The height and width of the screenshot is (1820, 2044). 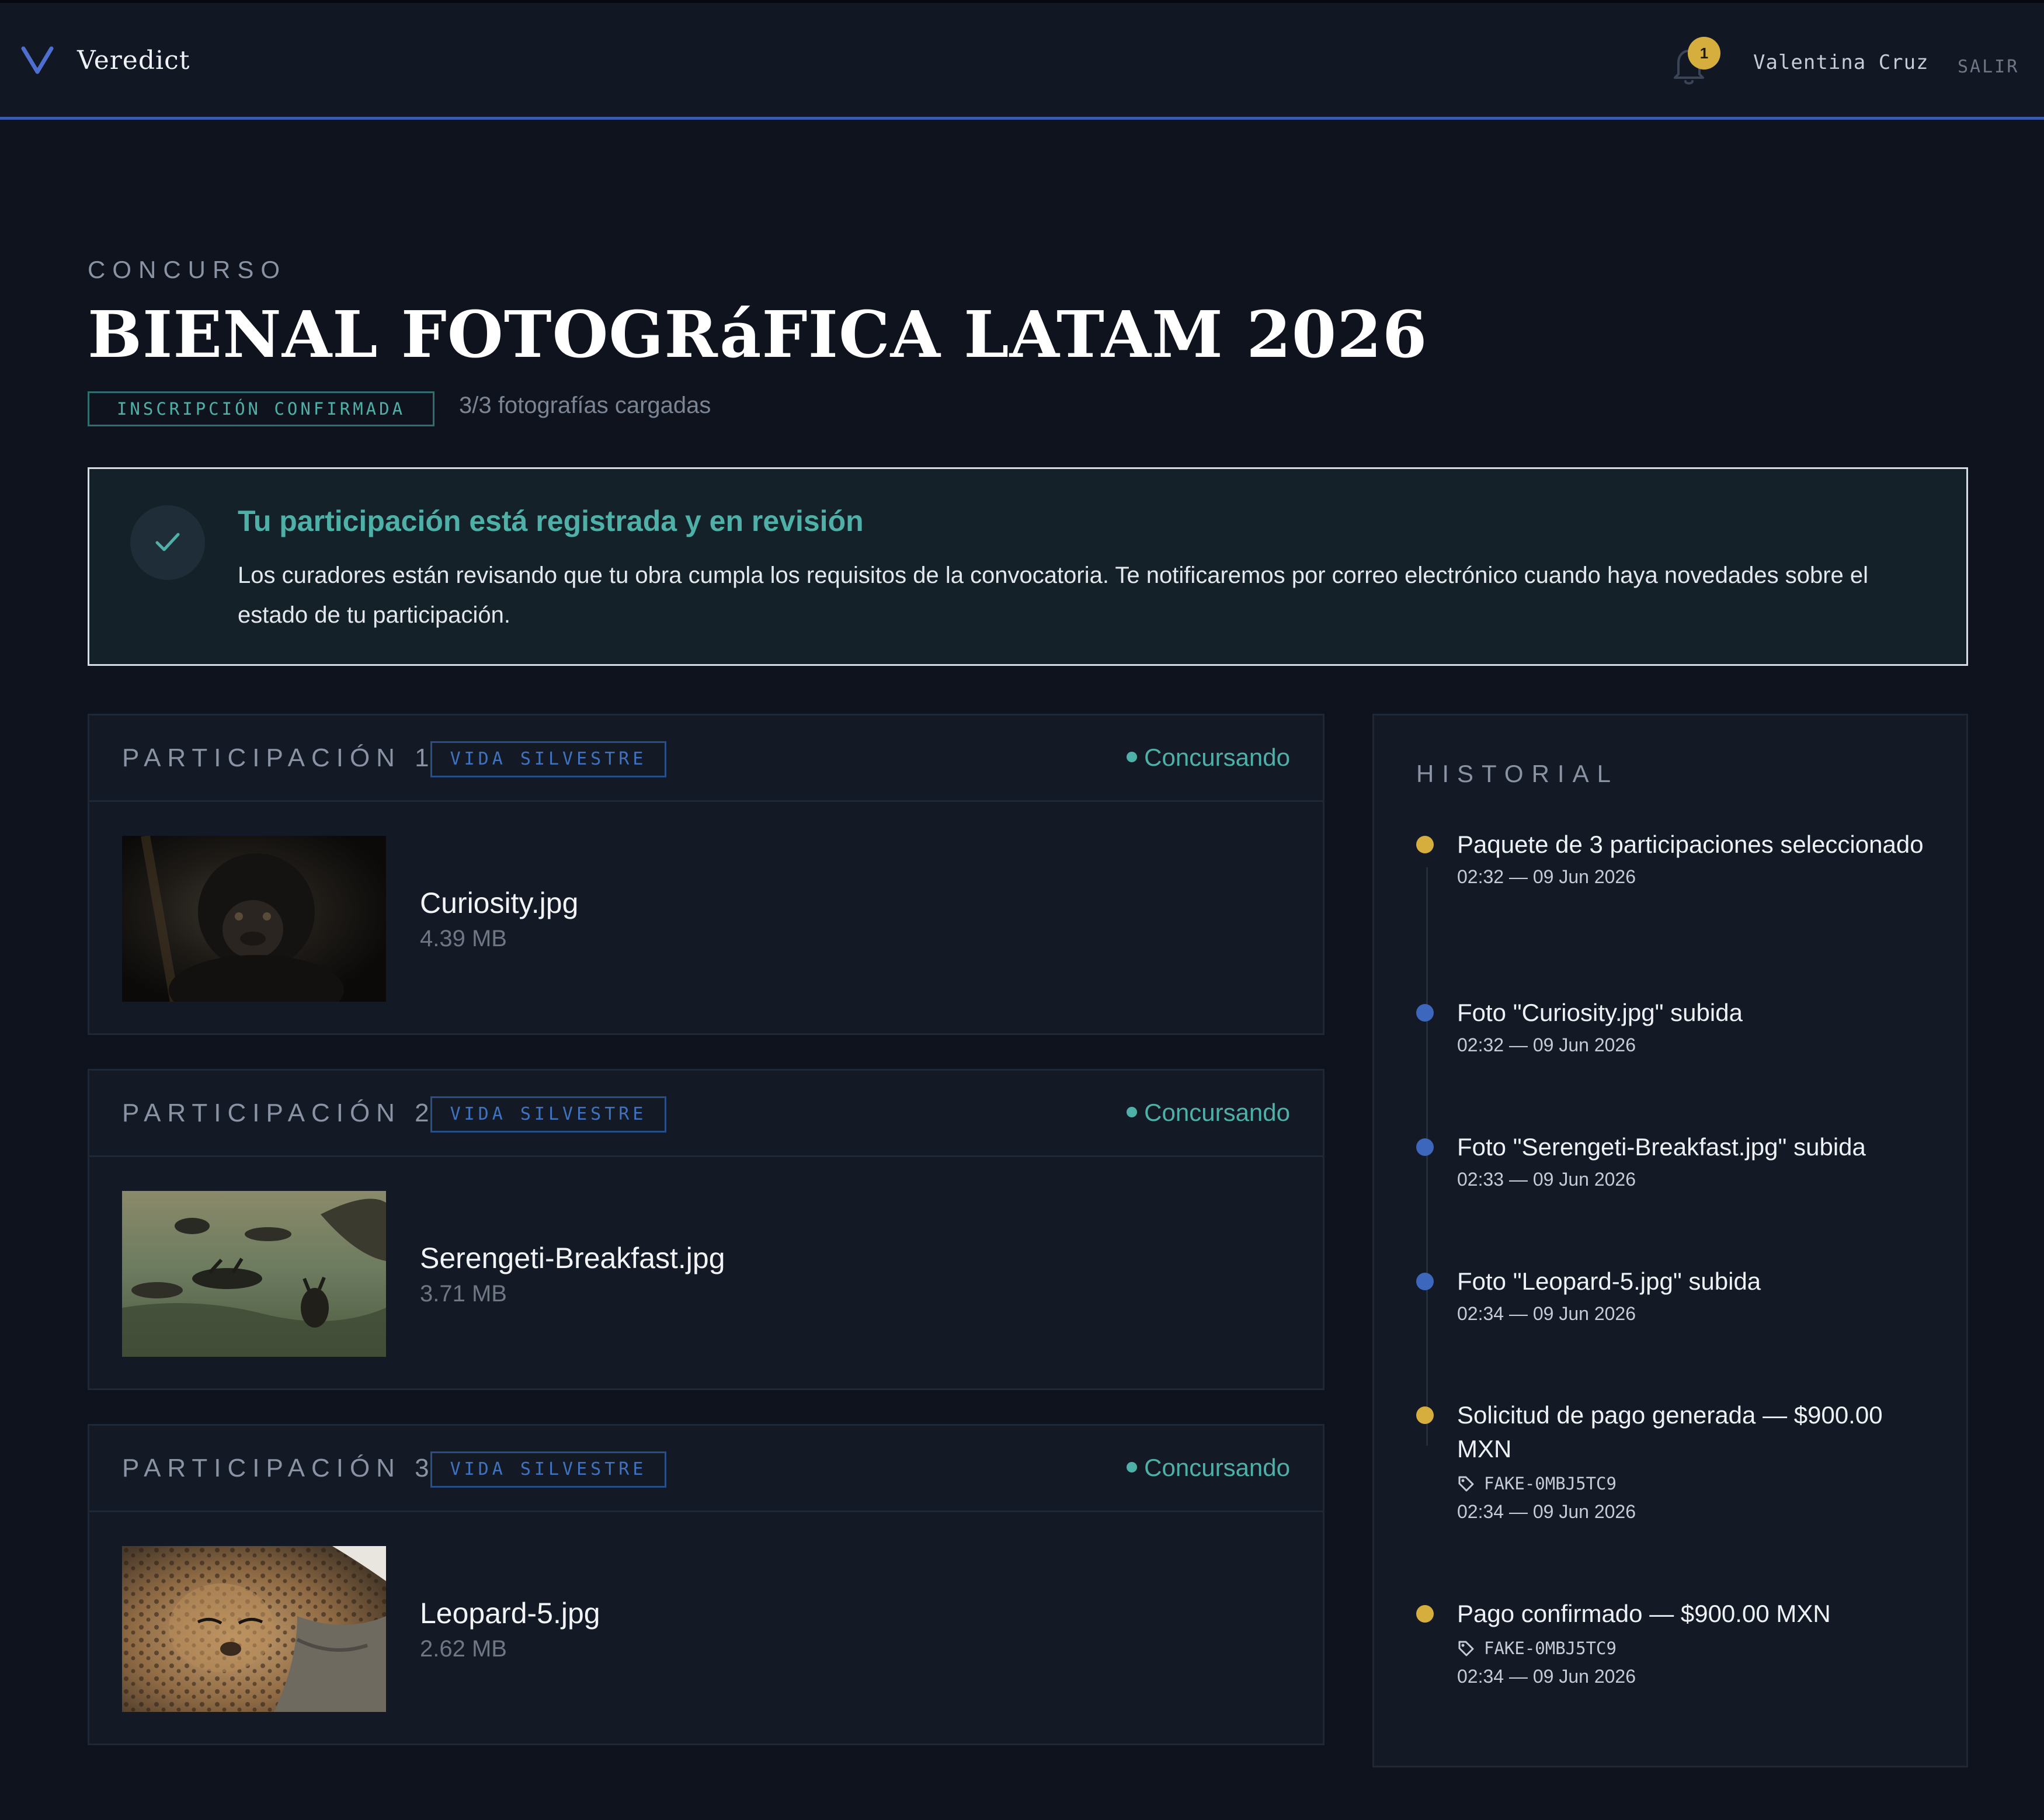 What do you see at coordinates (510, 1613) in the screenshot?
I see `file-name: Leopard-5.jpg` at bounding box center [510, 1613].